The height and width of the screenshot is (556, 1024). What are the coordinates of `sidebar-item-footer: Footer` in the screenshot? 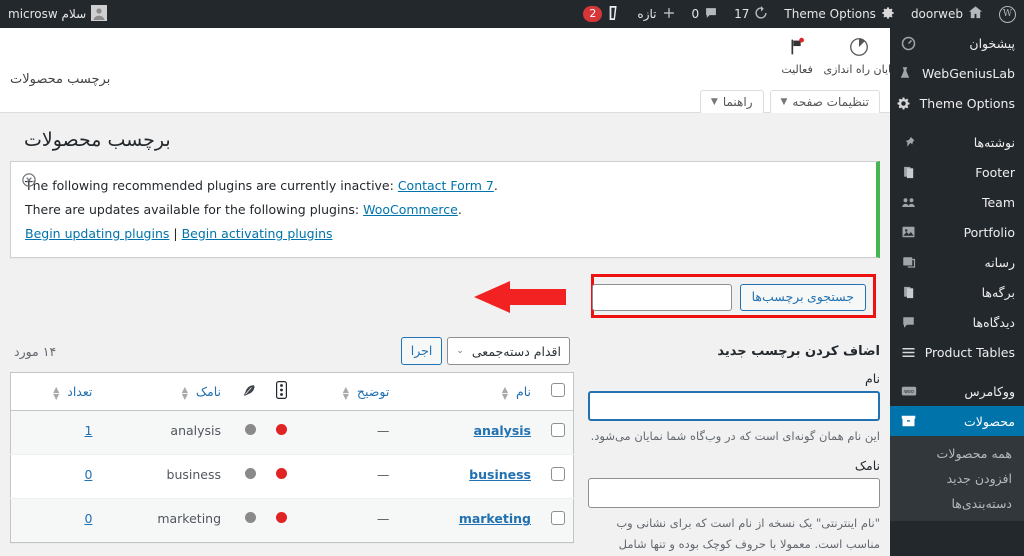 It's located at (957, 172).